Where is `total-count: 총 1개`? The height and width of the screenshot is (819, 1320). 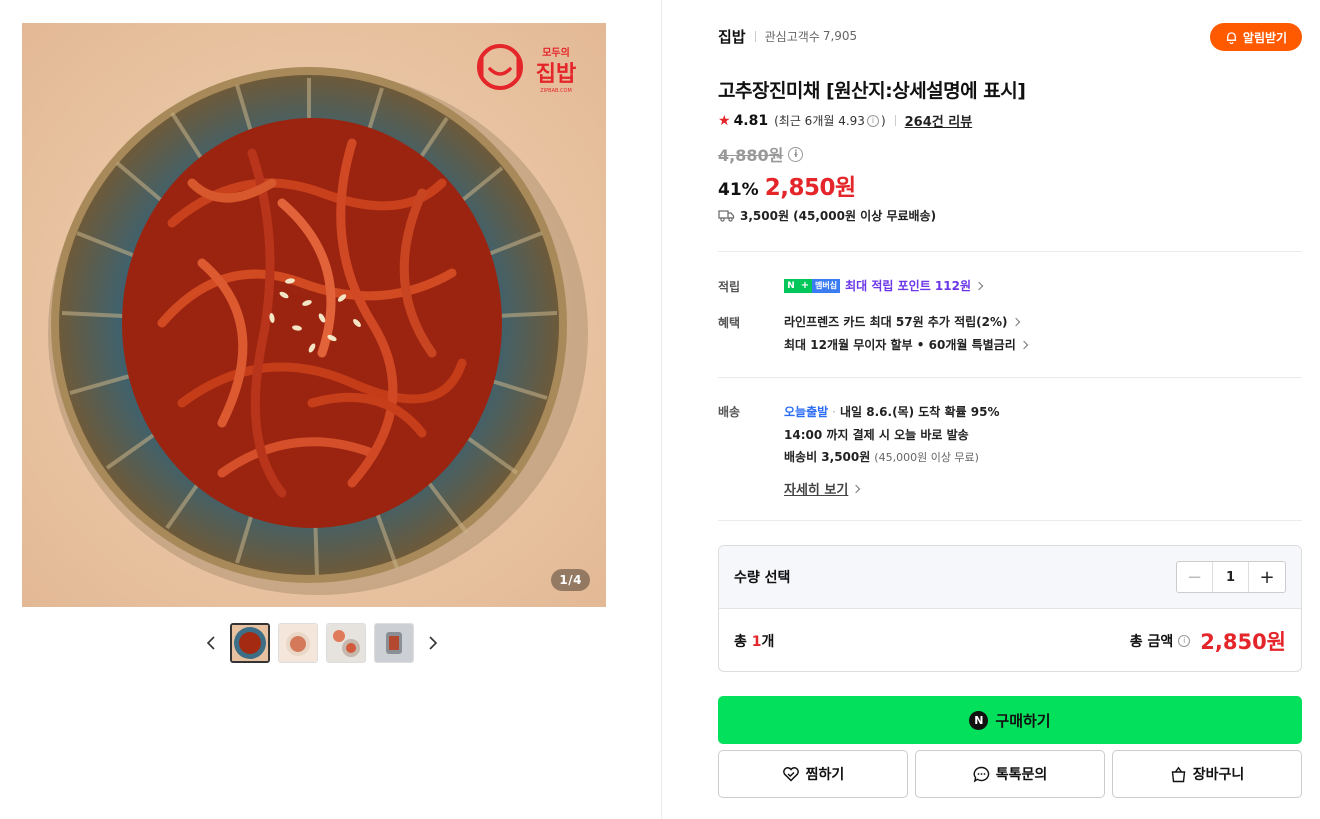
total-count: 총 1개 is located at coordinates (754, 641).